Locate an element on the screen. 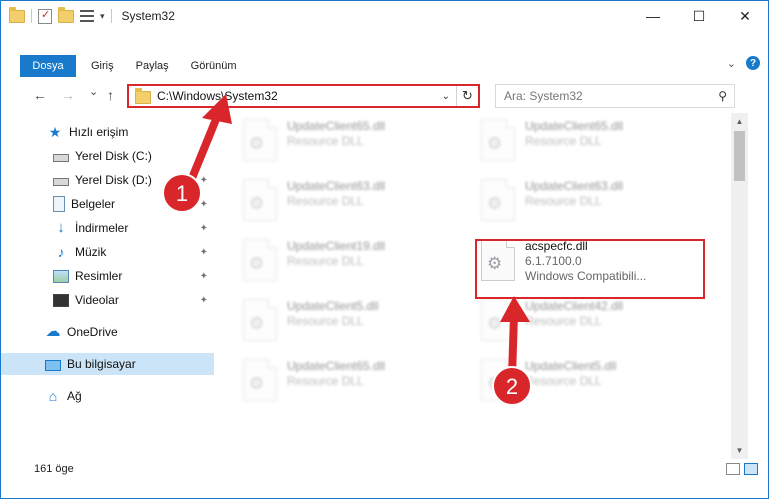  tab-home: Giriş is located at coordinates (102, 66).